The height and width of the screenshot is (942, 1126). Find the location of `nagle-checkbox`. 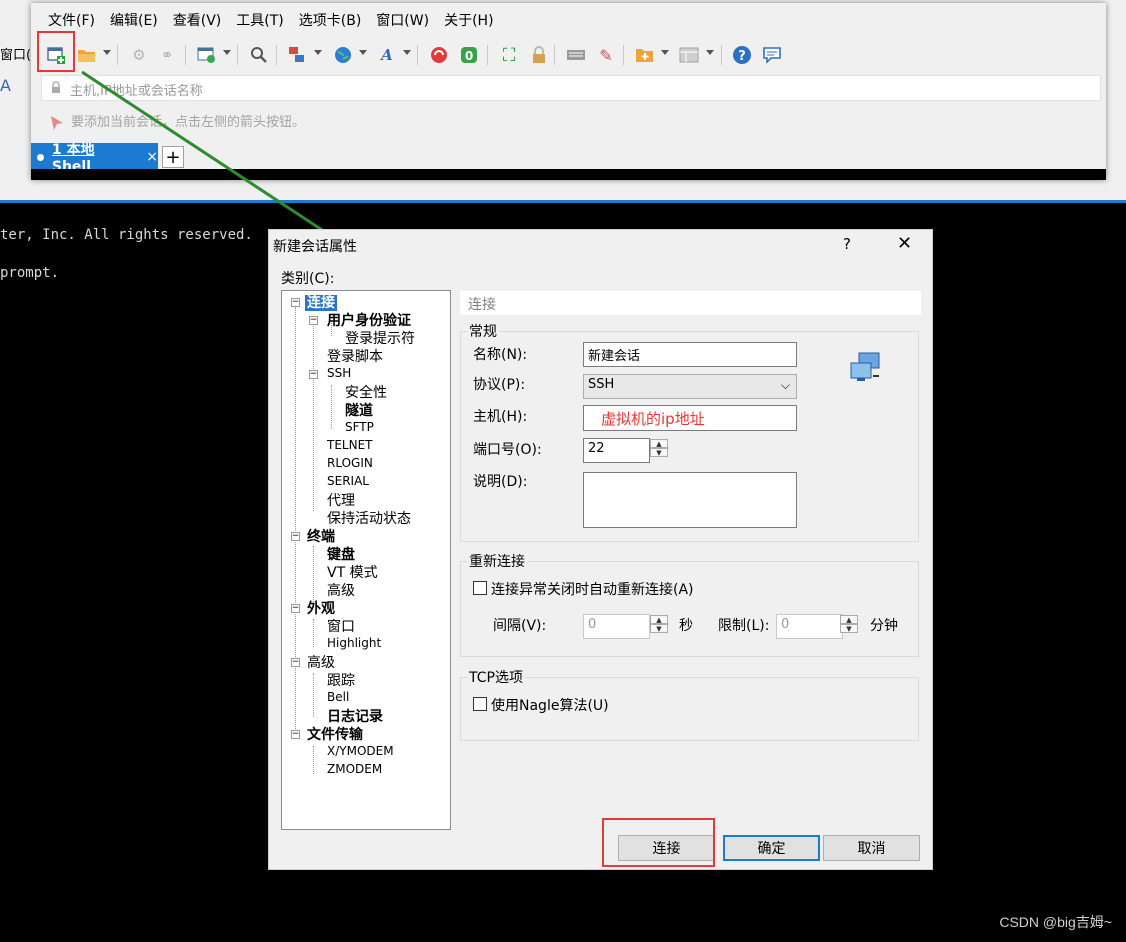

nagle-checkbox is located at coordinates (480, 704).